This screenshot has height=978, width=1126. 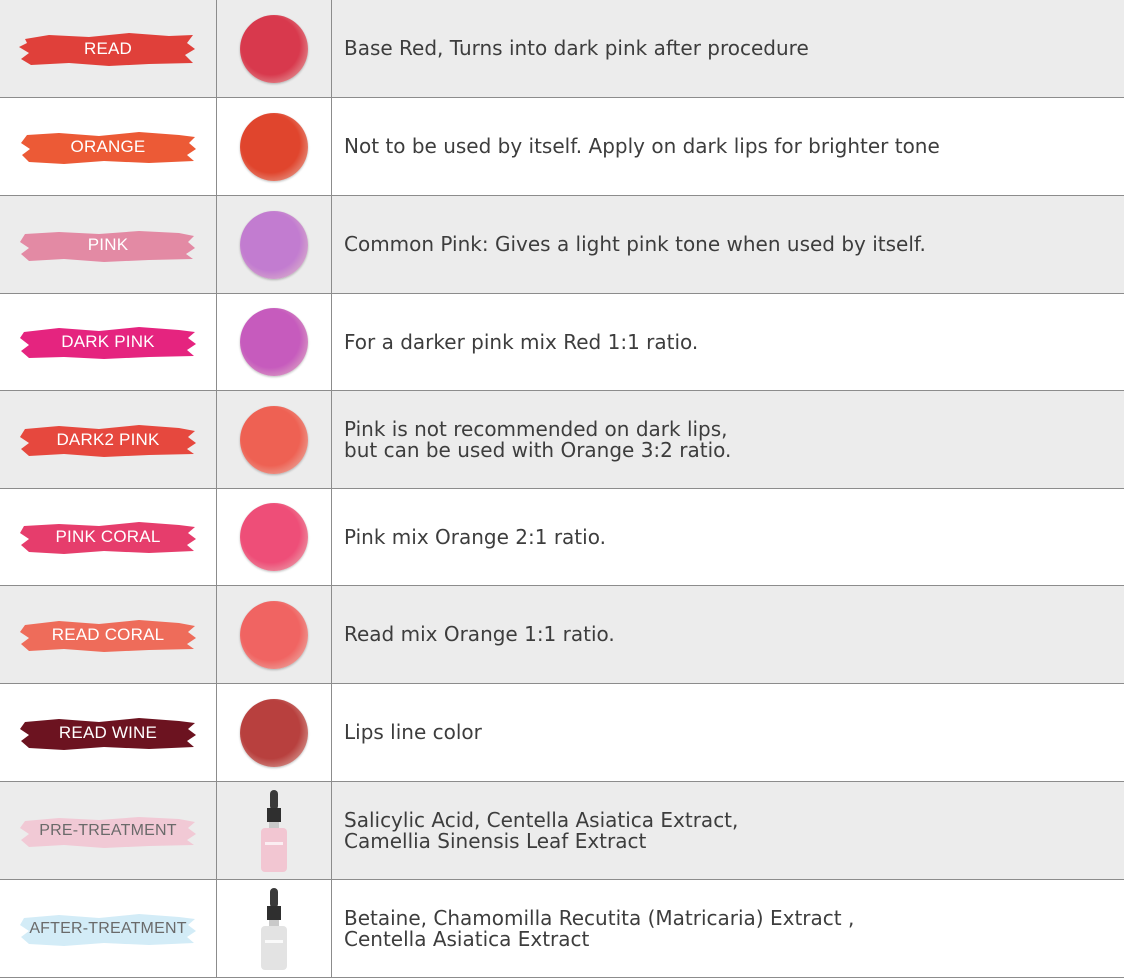 I want to click on description-text: Read mix Orange 1:1 ratio., so click(x=479, y=634).